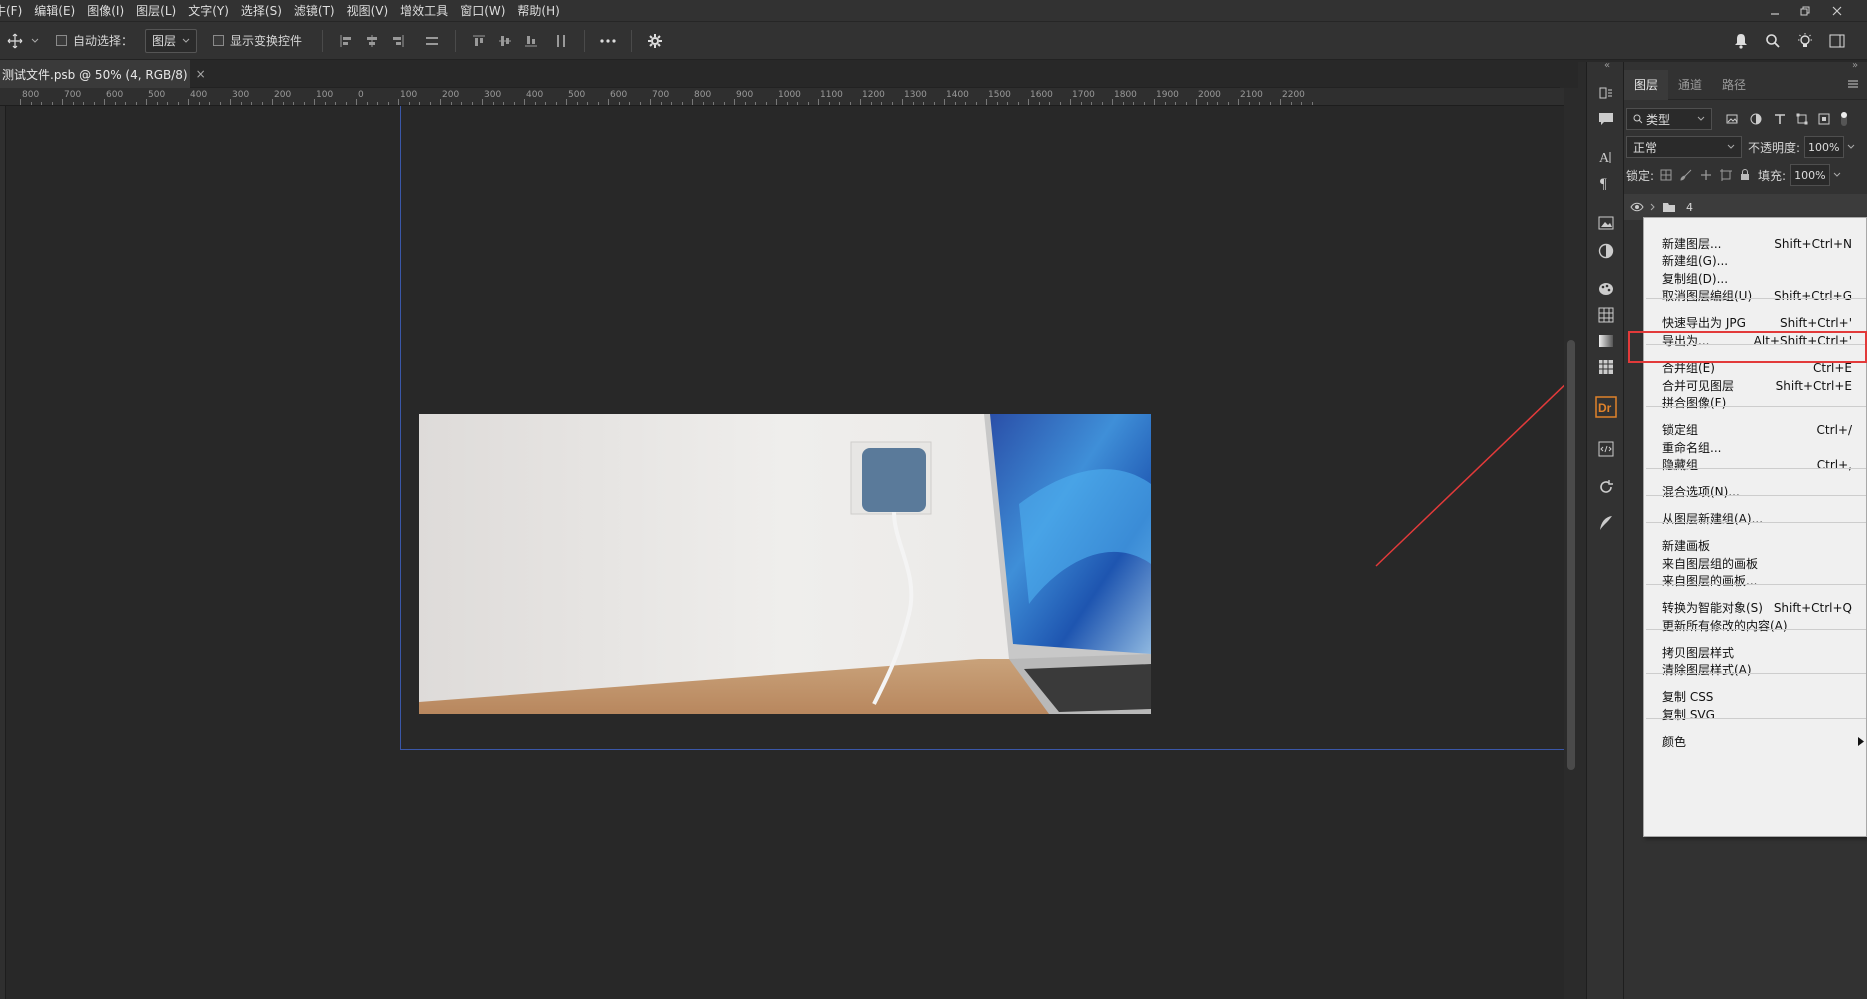 The width and height of the screenshot is (1867, 999). What do you see at coordinates (1637, 207) in the screenshot?
I see `eye-icon` at bounding box center [1637, 207].